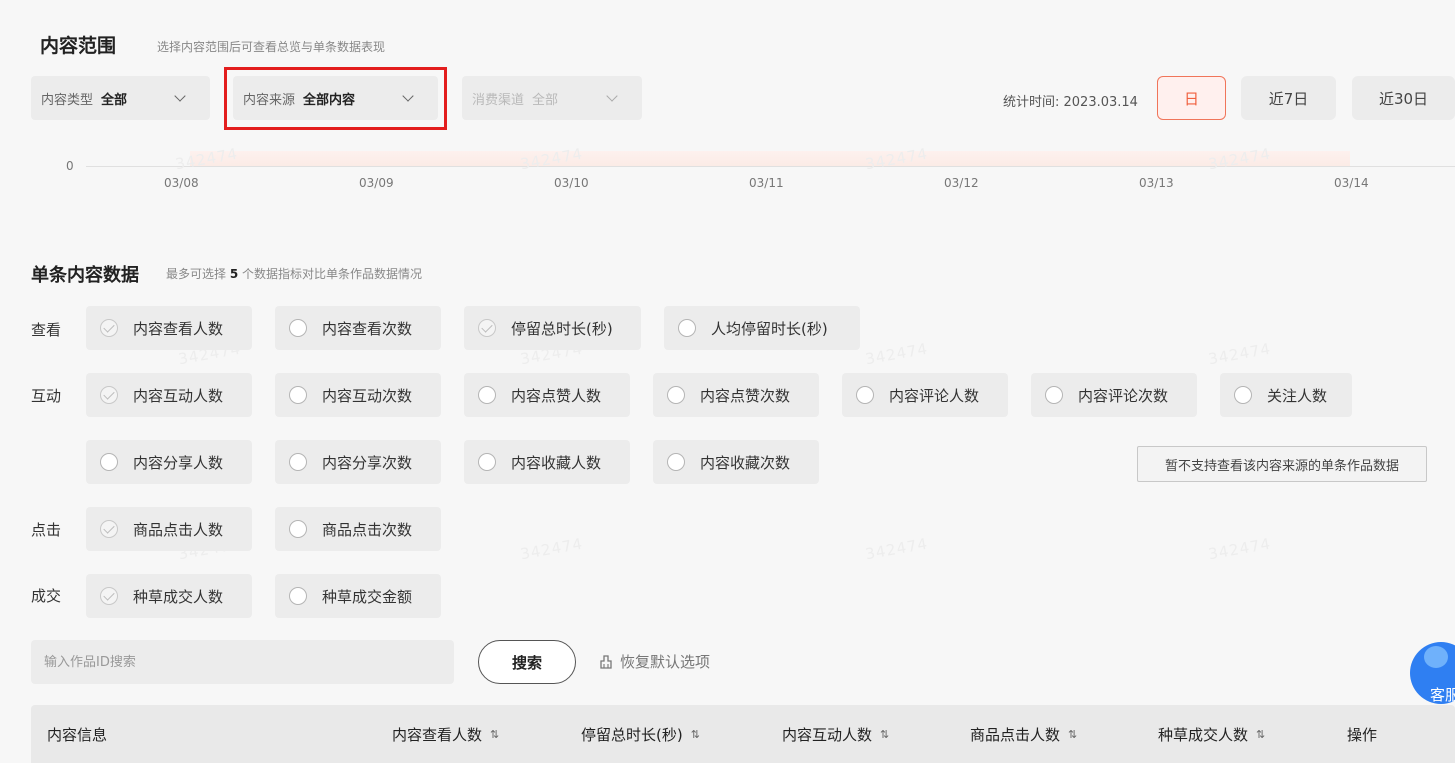  Describe the element at coordinates (1070, 102) in the screenshot. I see `stat-time: 统计时间: 2023.03.14` at that location.